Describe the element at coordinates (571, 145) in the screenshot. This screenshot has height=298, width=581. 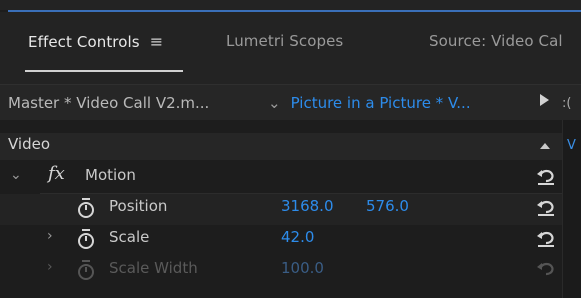
I see `timeline-track-letter: V` at that location.